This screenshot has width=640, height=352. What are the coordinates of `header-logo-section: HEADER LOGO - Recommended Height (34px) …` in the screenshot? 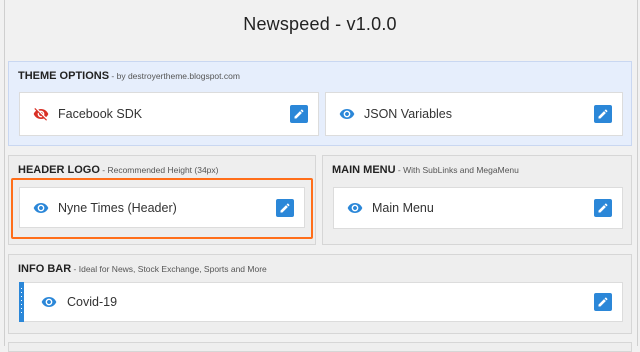 It's located at (162, 200).